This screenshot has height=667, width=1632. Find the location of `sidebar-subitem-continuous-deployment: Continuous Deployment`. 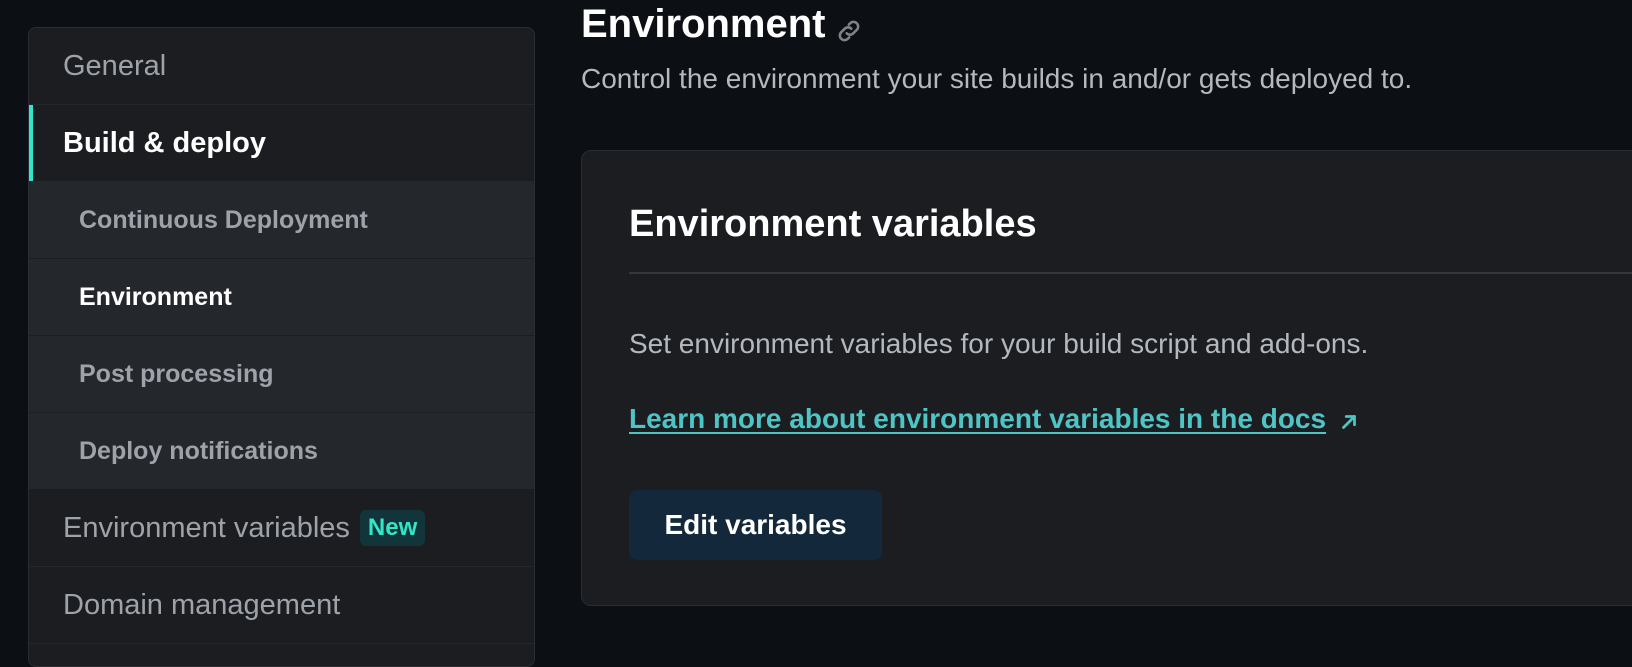

sidebar-subitem-continuous-deployment: Continuous Deployment is located at coordinates (281, 220).